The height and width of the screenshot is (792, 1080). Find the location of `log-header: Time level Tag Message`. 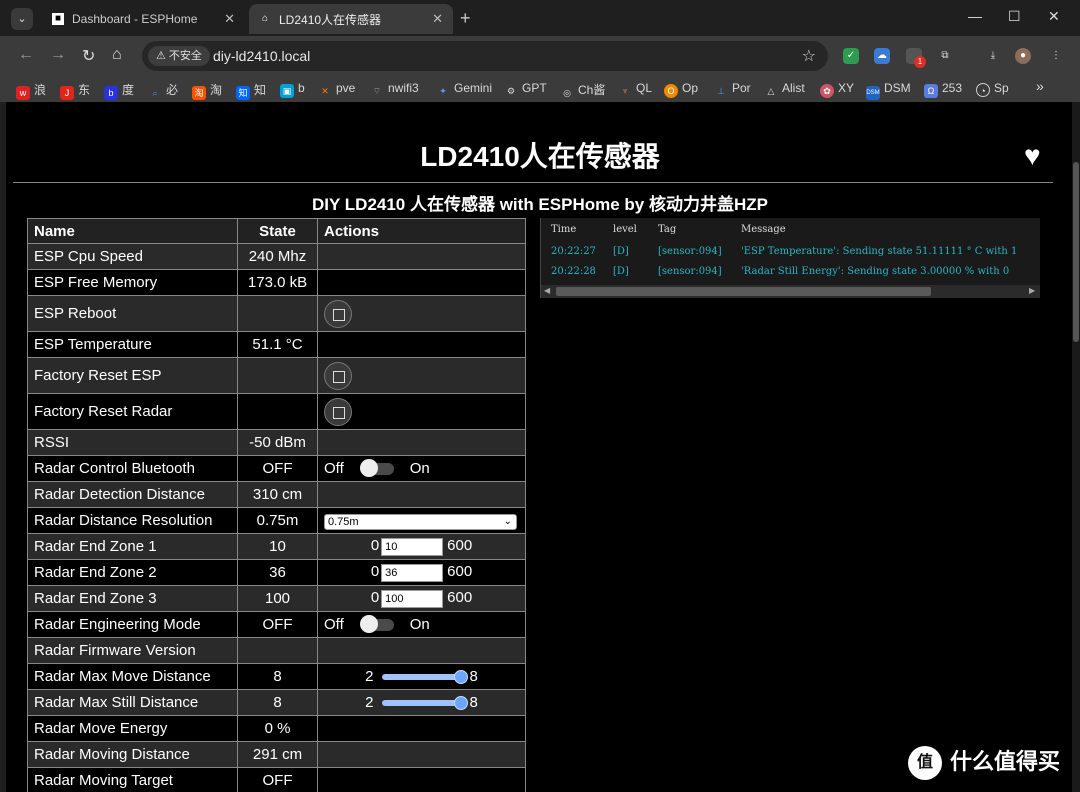

log-header: Time level Tag Message is located at coordinates (790, 233).